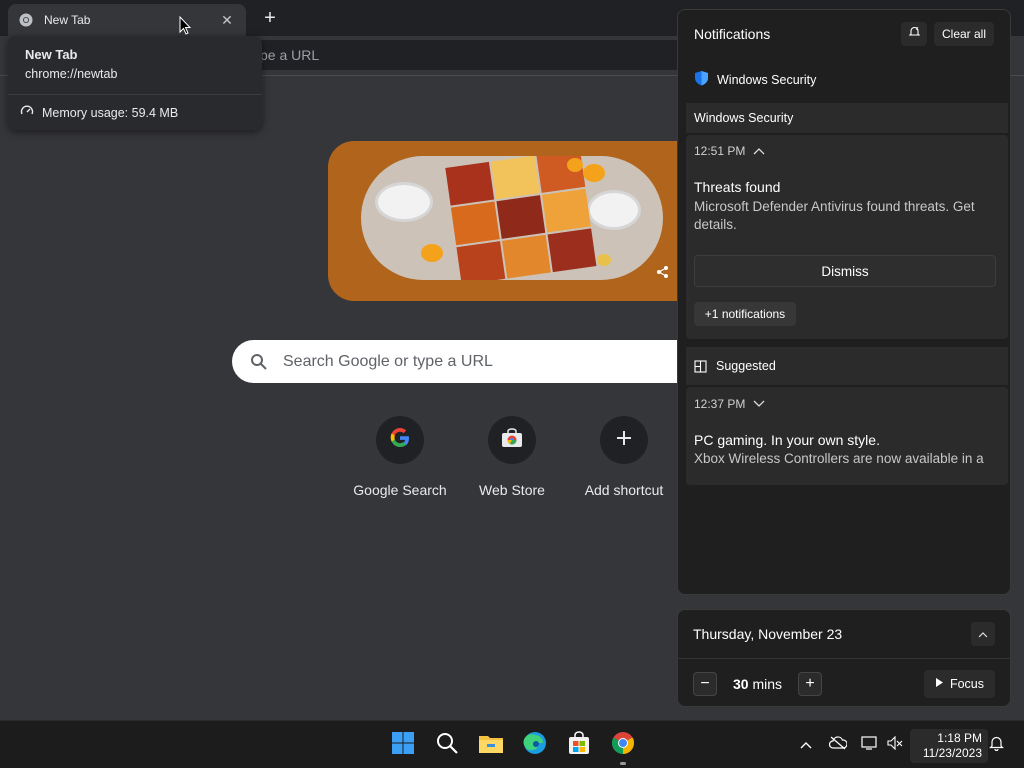 This screenshot has width=1024, height=768. What do you see at coordinates (624, 490) in the screenshot?
I see `shortcut-label: Add shortcut` at bounding box center [624, 490].